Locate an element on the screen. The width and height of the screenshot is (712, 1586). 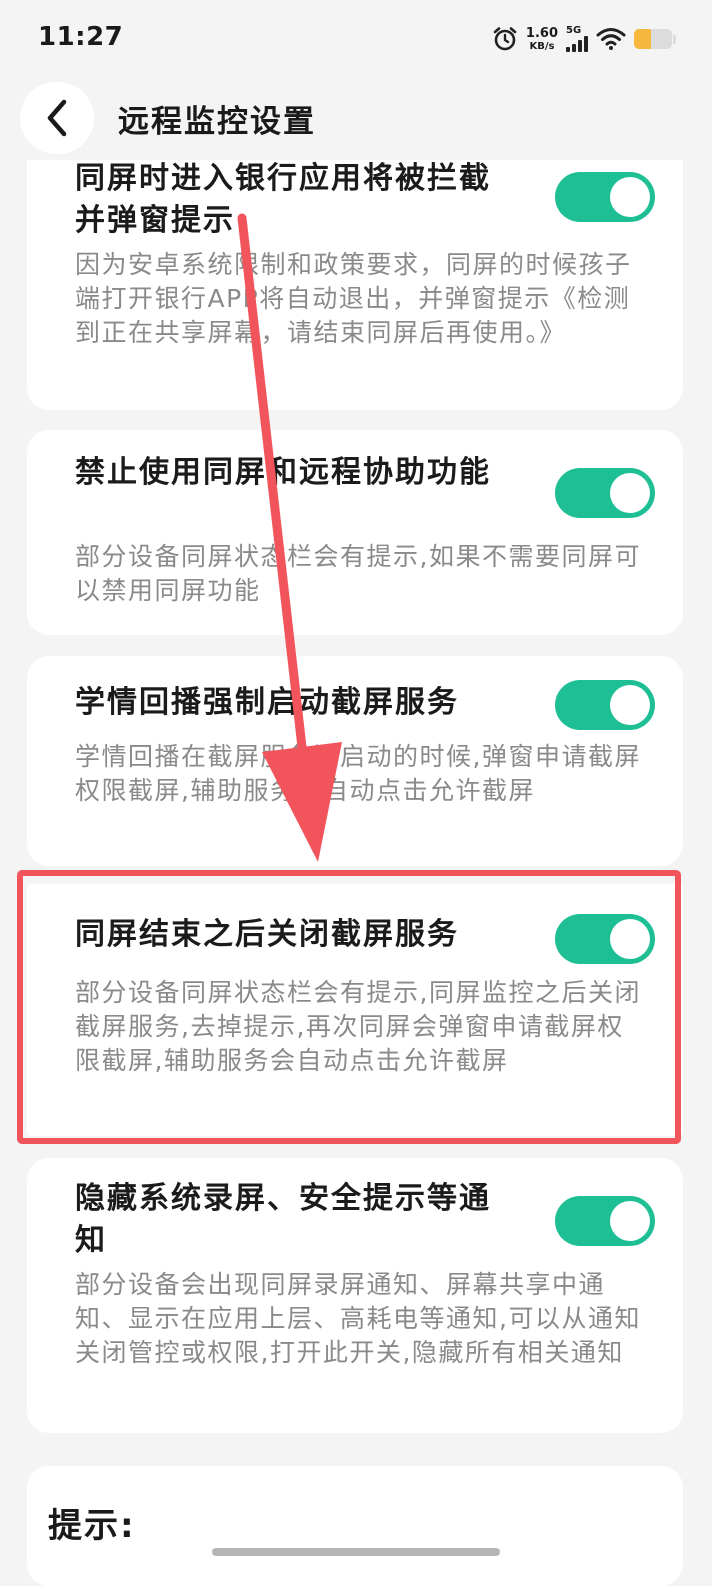
cellular-signal: 5G is located at coordinates (577, 39).